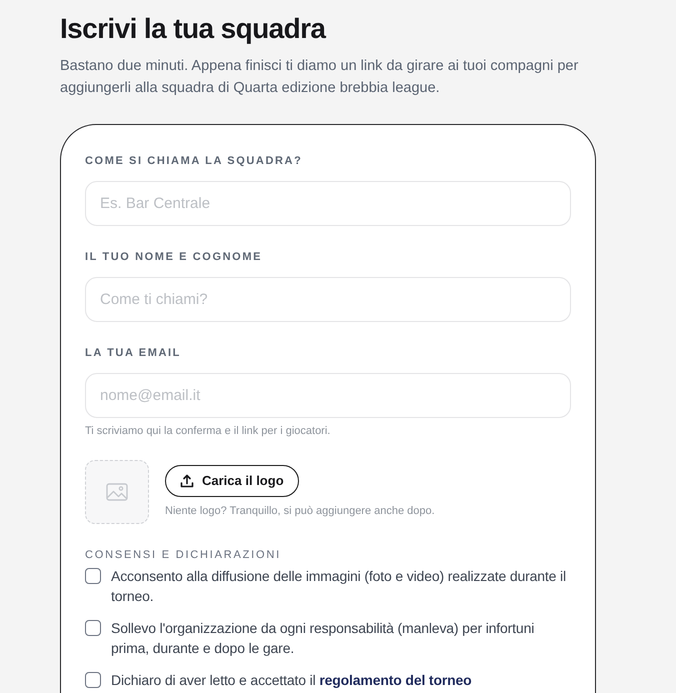 This screenshot has width=676, height=693. What do you see at coordinates (133, 353) in the screenshot?
I see `field-label: LA TUA EMAIL` at bounding box center [133, 353].